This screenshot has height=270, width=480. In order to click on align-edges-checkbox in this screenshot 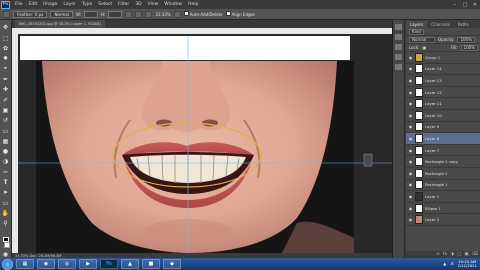, I will do `click(228, 13)`.